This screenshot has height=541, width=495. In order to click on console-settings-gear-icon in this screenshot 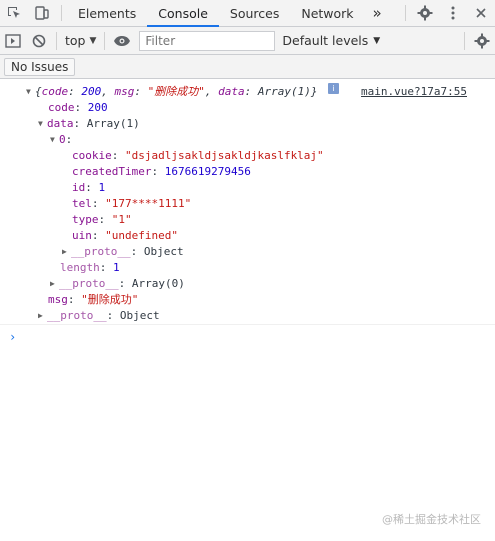, I will do `click(482, 41)`.